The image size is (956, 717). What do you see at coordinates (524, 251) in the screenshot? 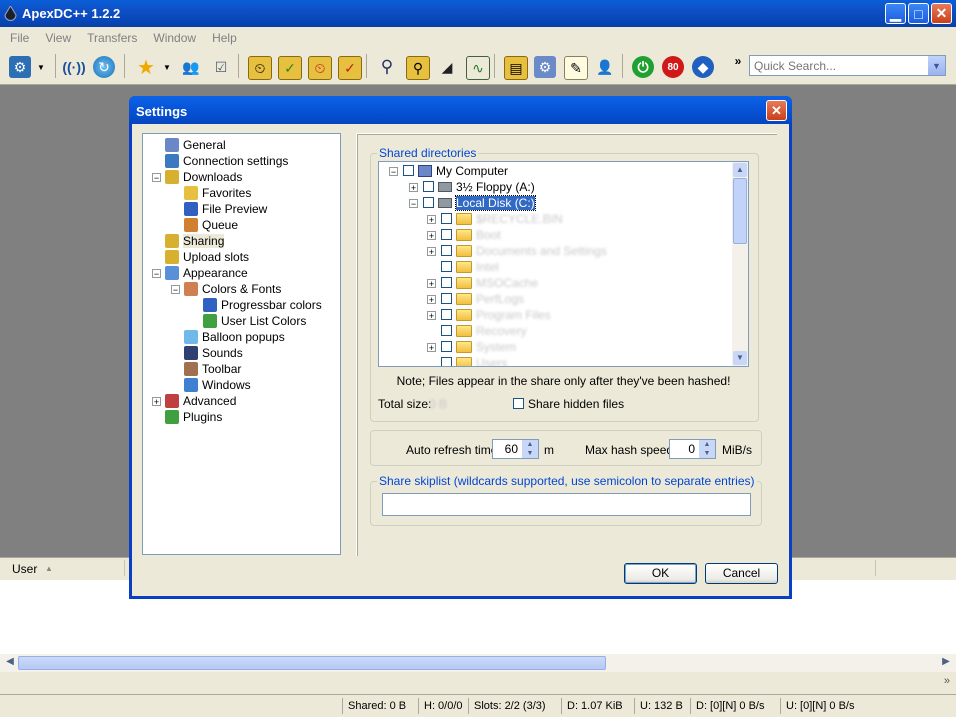
I see `directory-row: Documents and Settings` at bounding box center [524, 251].